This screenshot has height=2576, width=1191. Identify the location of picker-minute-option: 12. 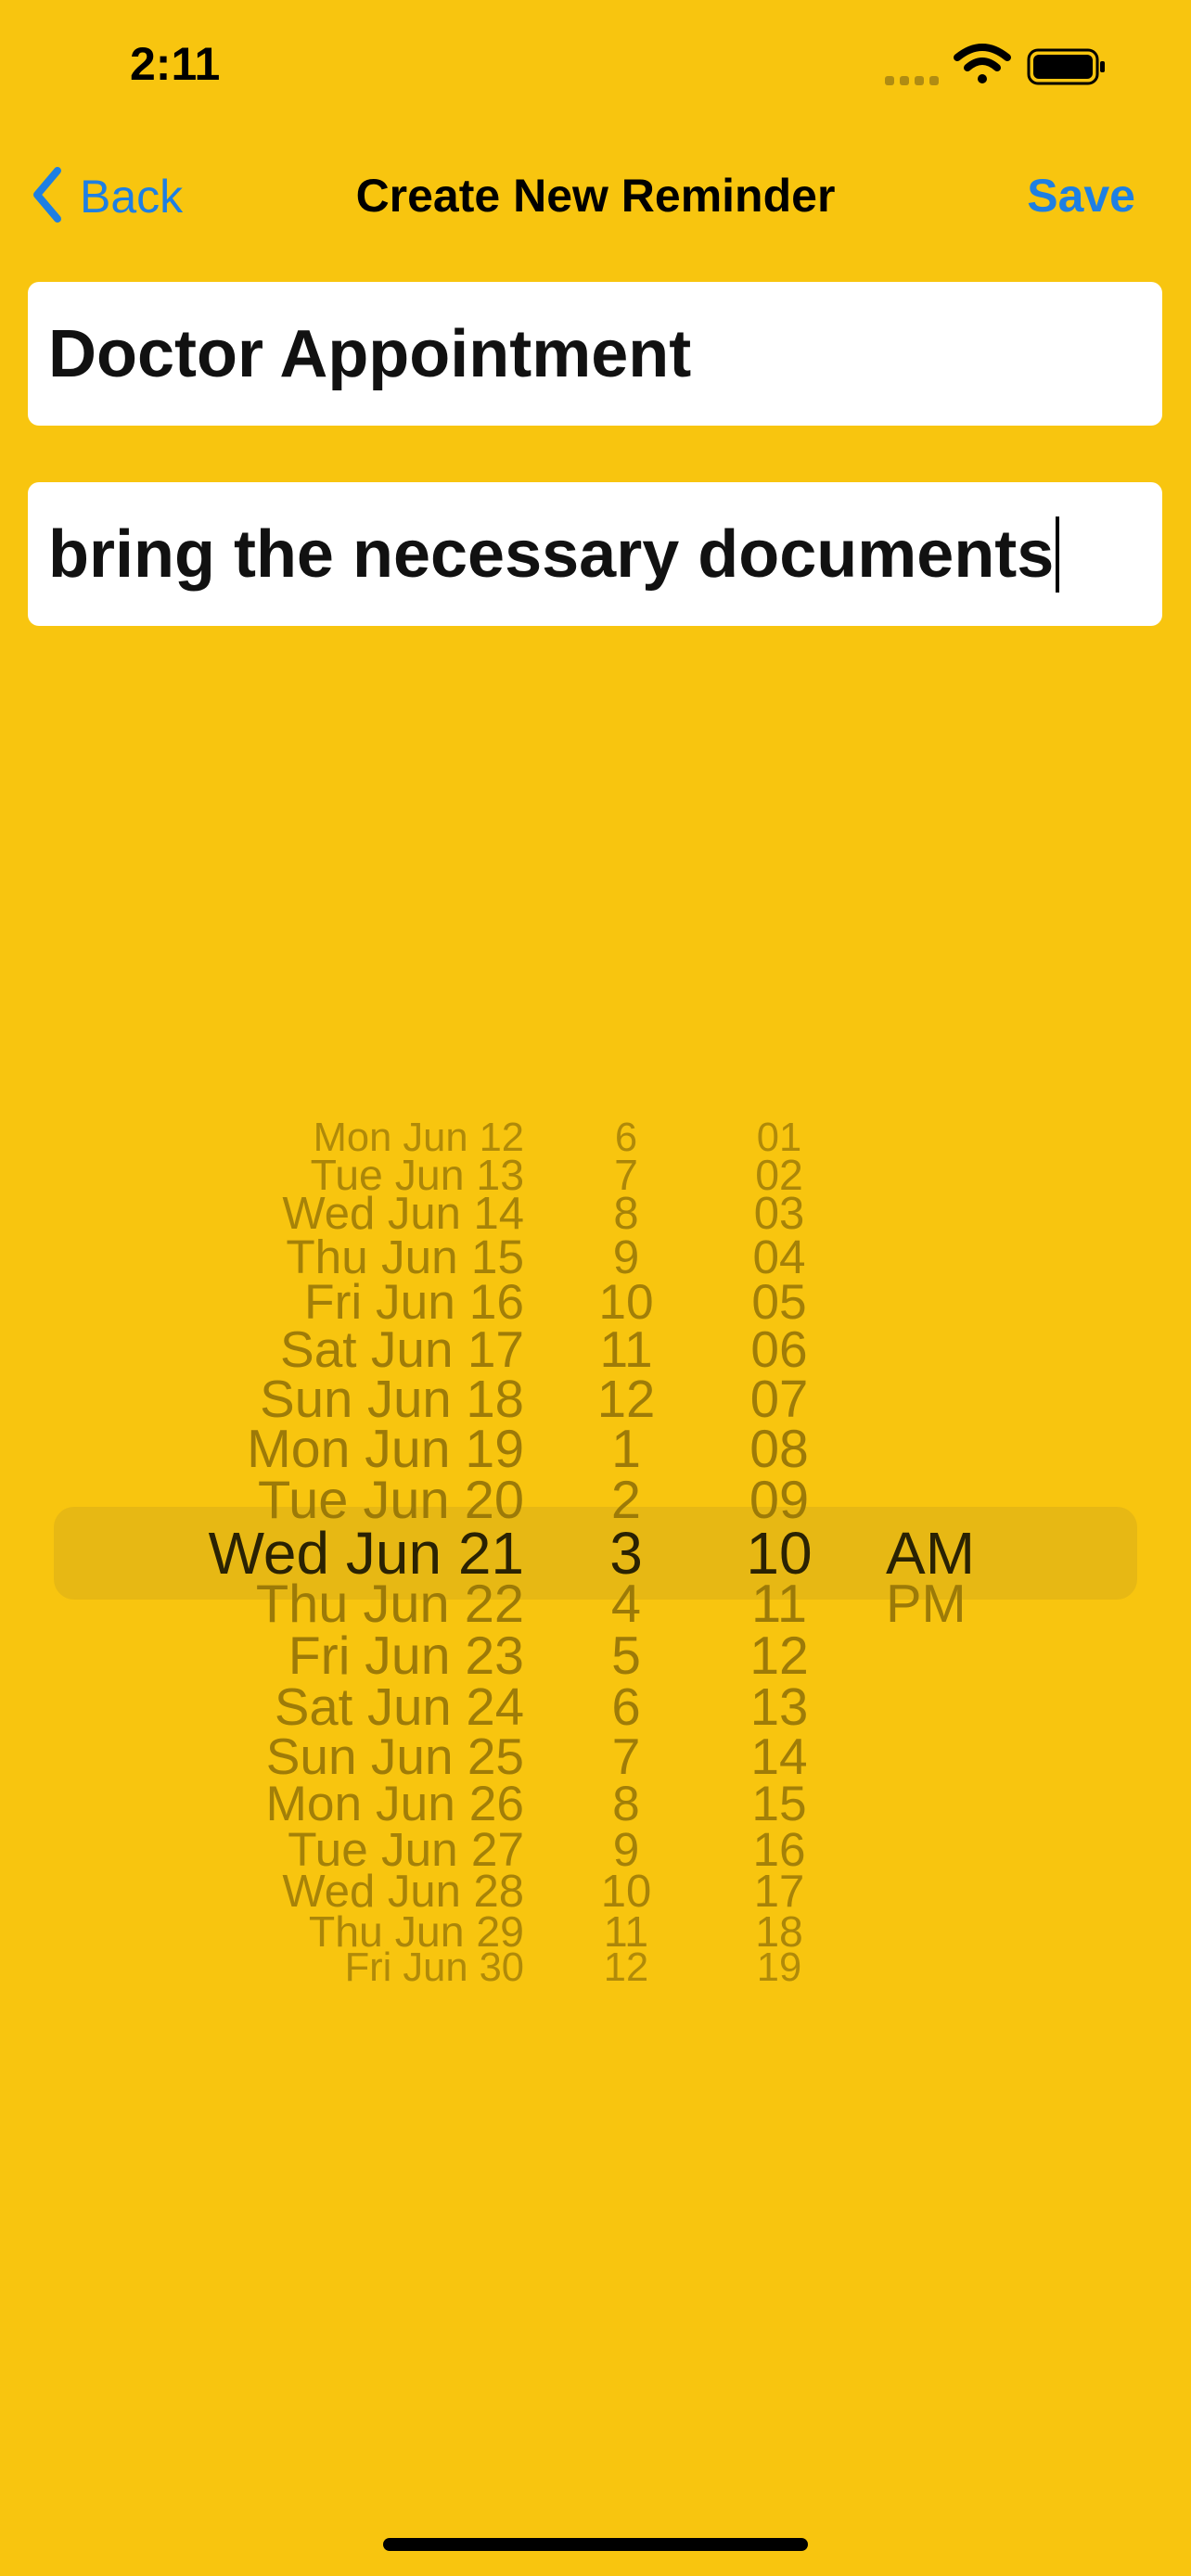
(779, 1656).